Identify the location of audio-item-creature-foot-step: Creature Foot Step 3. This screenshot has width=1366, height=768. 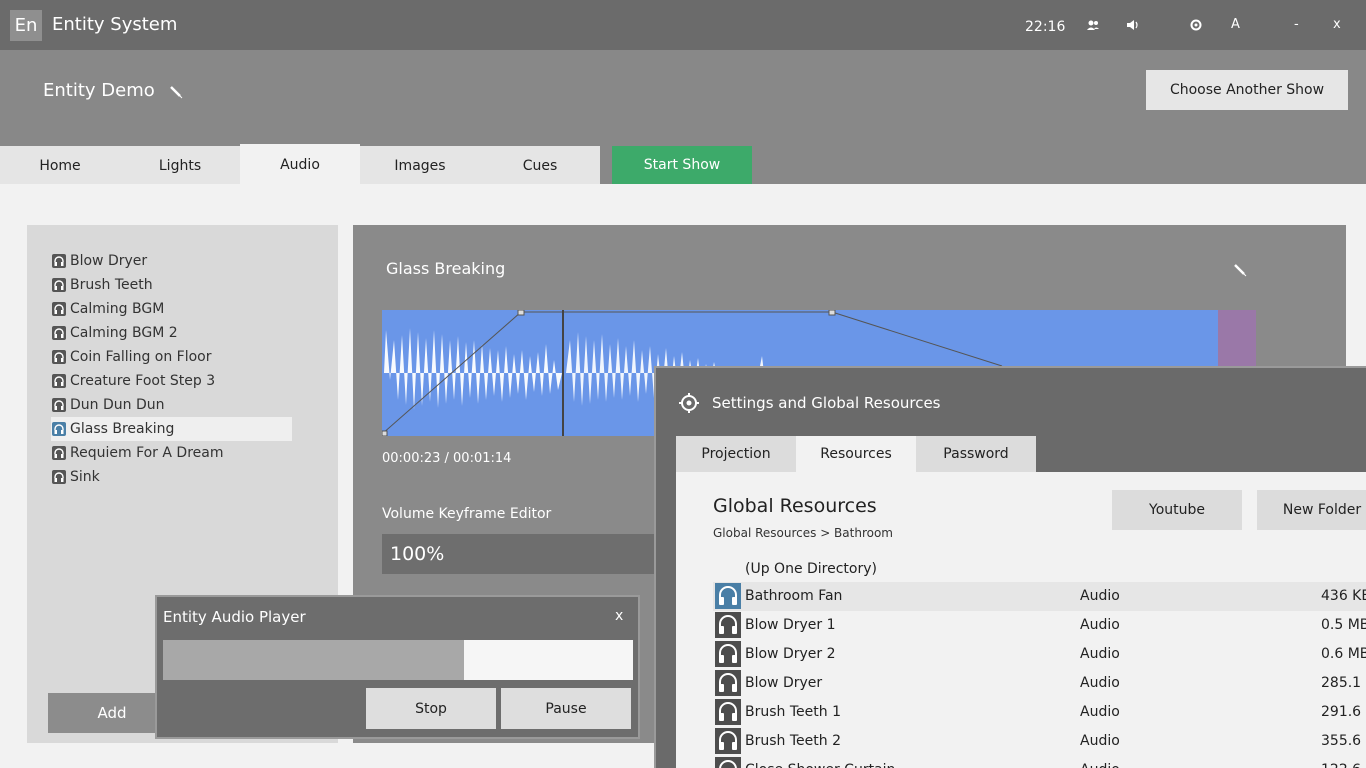
(171, 381).